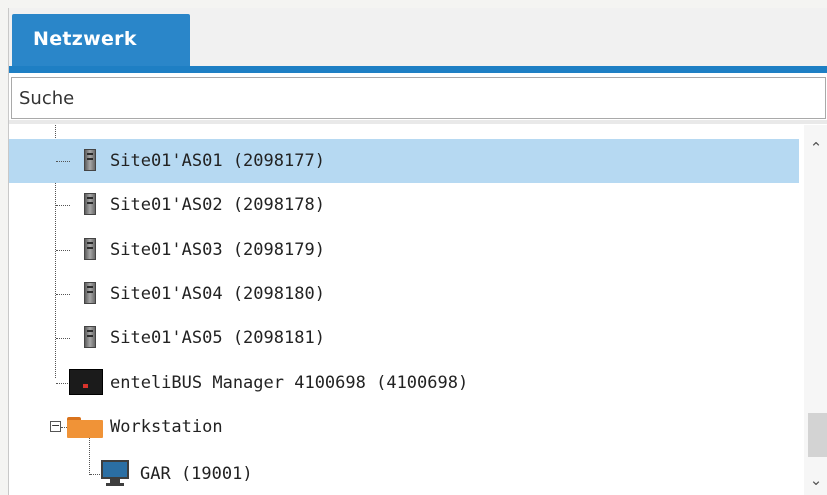 This screenshot has width=827, height=495. I want to click on scroll-thumb, so click(817, 435).